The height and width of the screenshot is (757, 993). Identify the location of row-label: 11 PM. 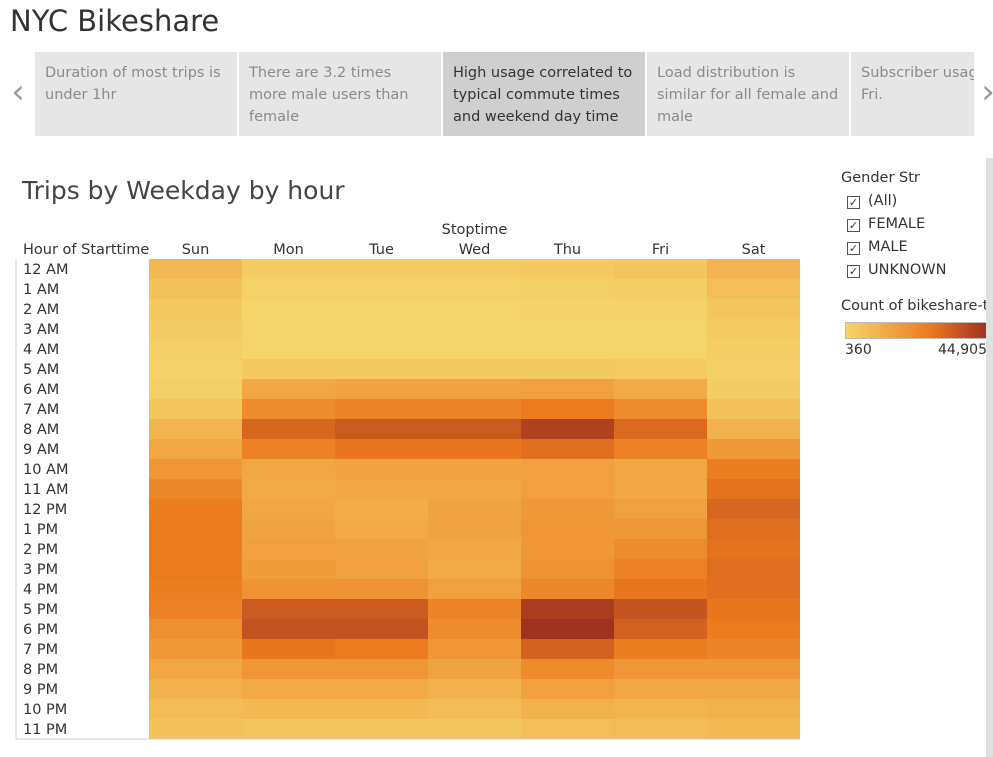
(45, 730).